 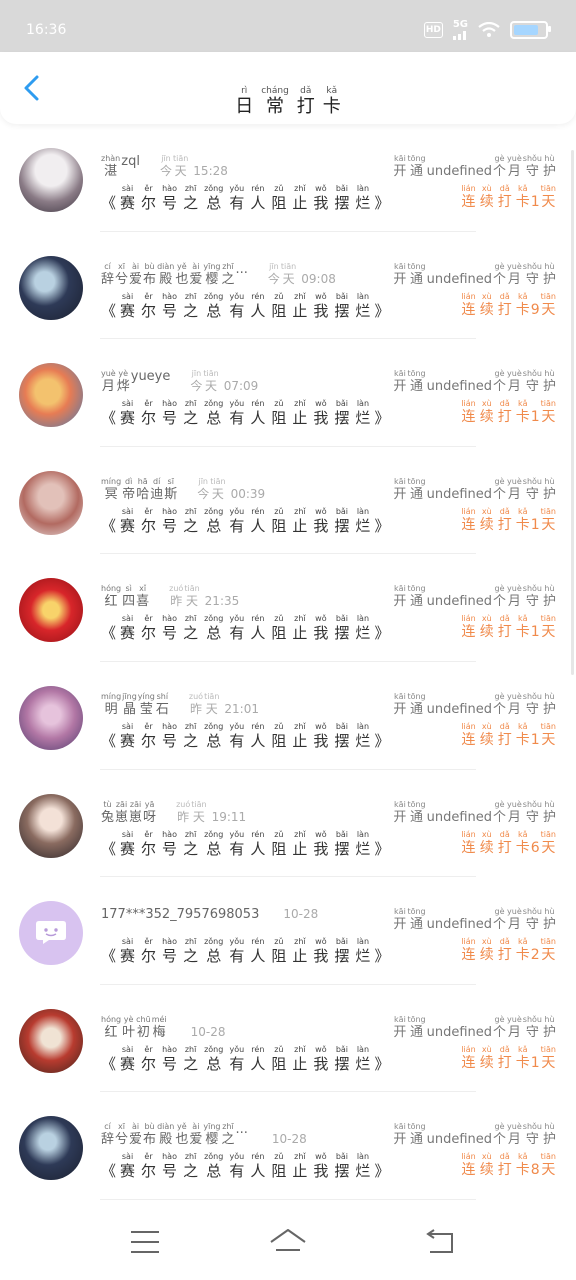 I want to click on name-char: zhī 之, so click(x=227, y=1134).